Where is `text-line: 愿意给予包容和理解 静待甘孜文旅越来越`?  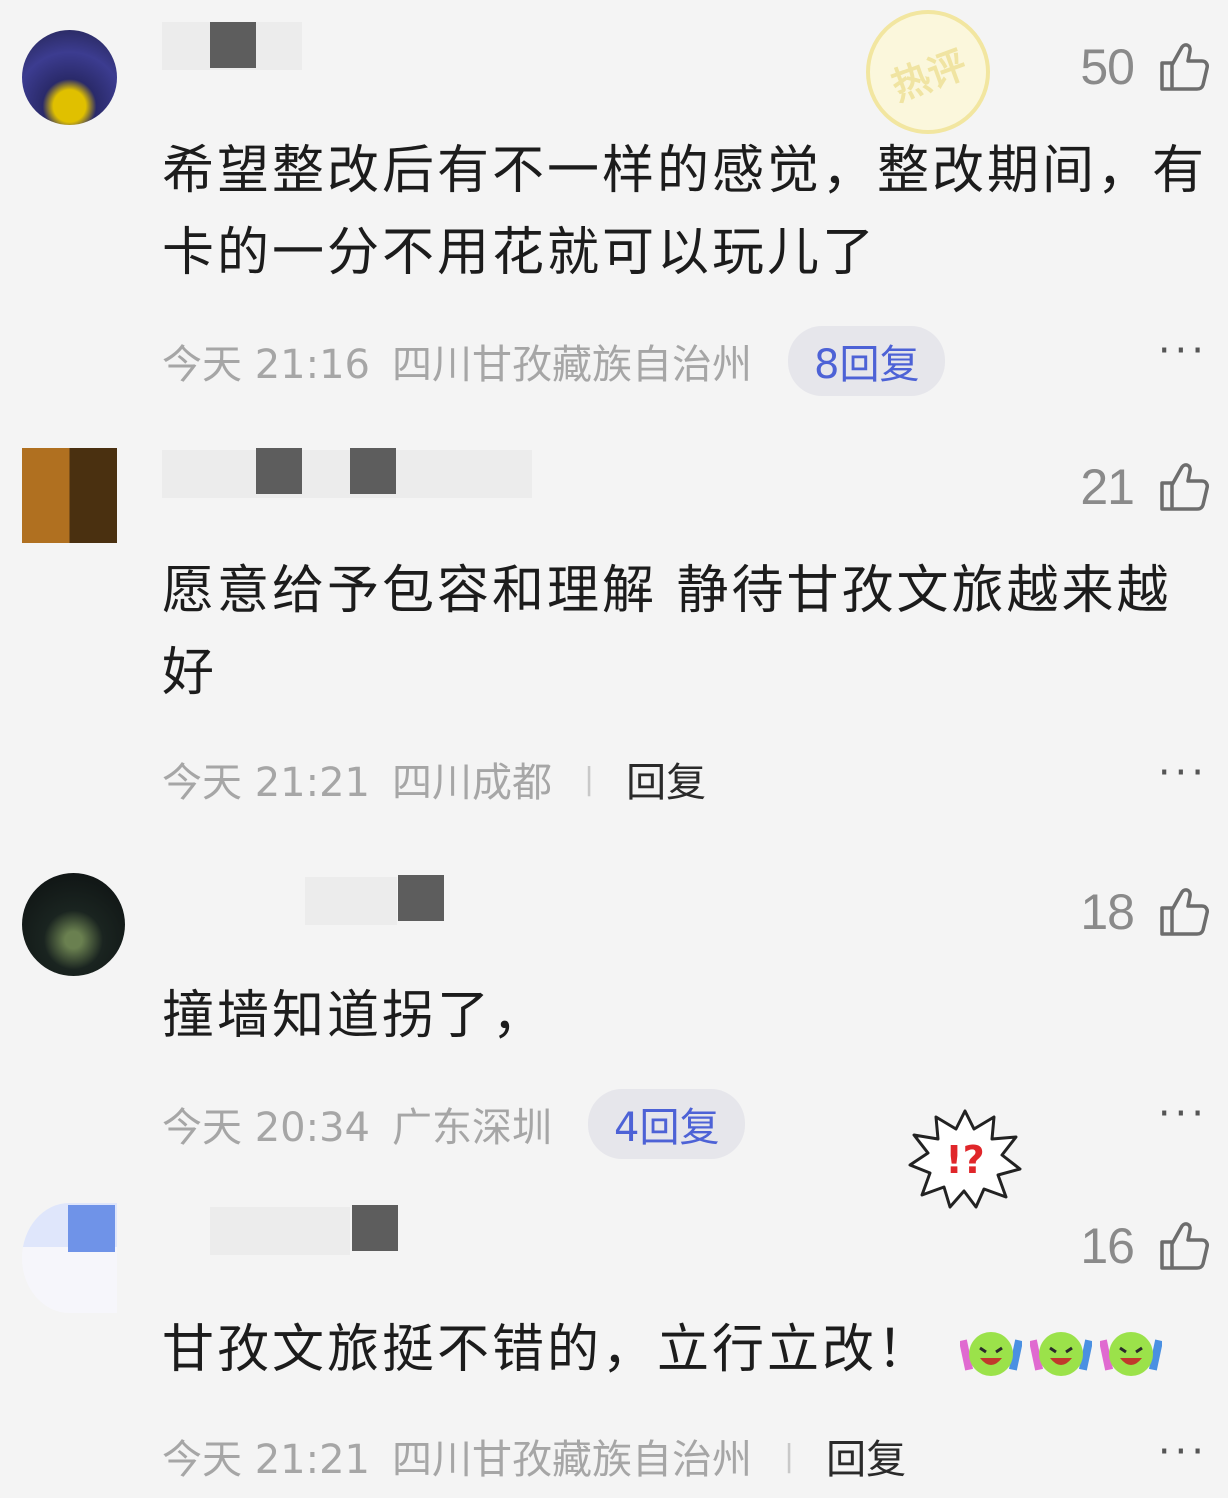 text-line: 愿意给予包容和理解 静待甘孜文旅越来越 is located at coordinates (667, 591).